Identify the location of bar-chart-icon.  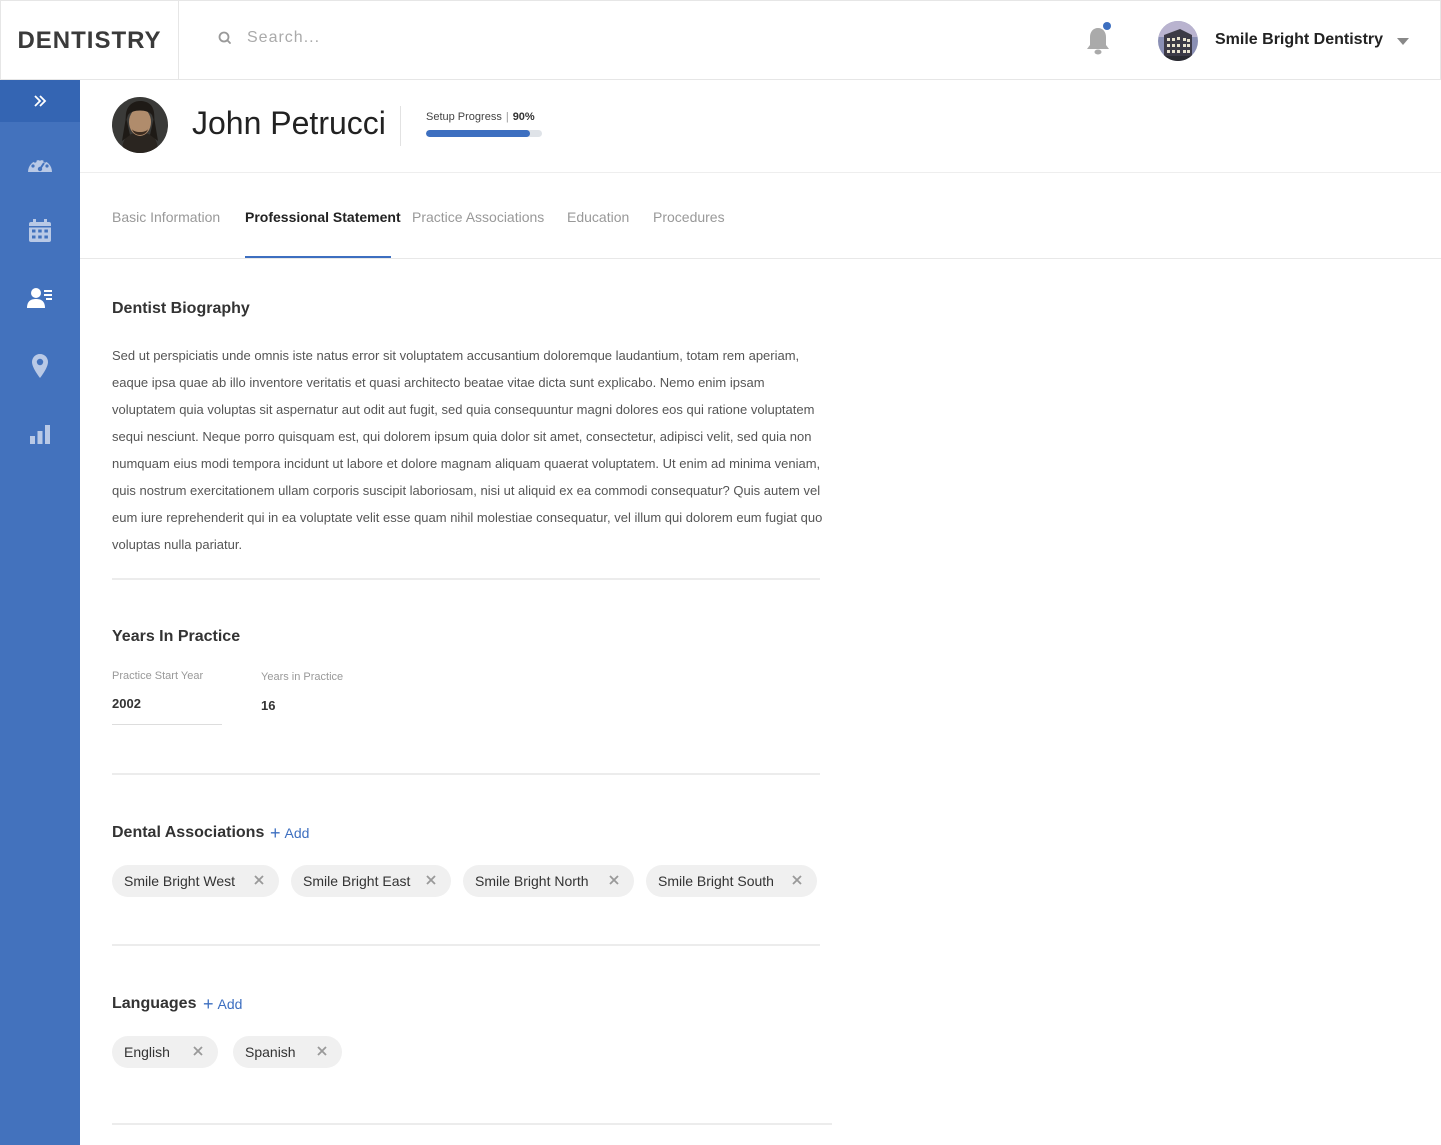
(40, 434).